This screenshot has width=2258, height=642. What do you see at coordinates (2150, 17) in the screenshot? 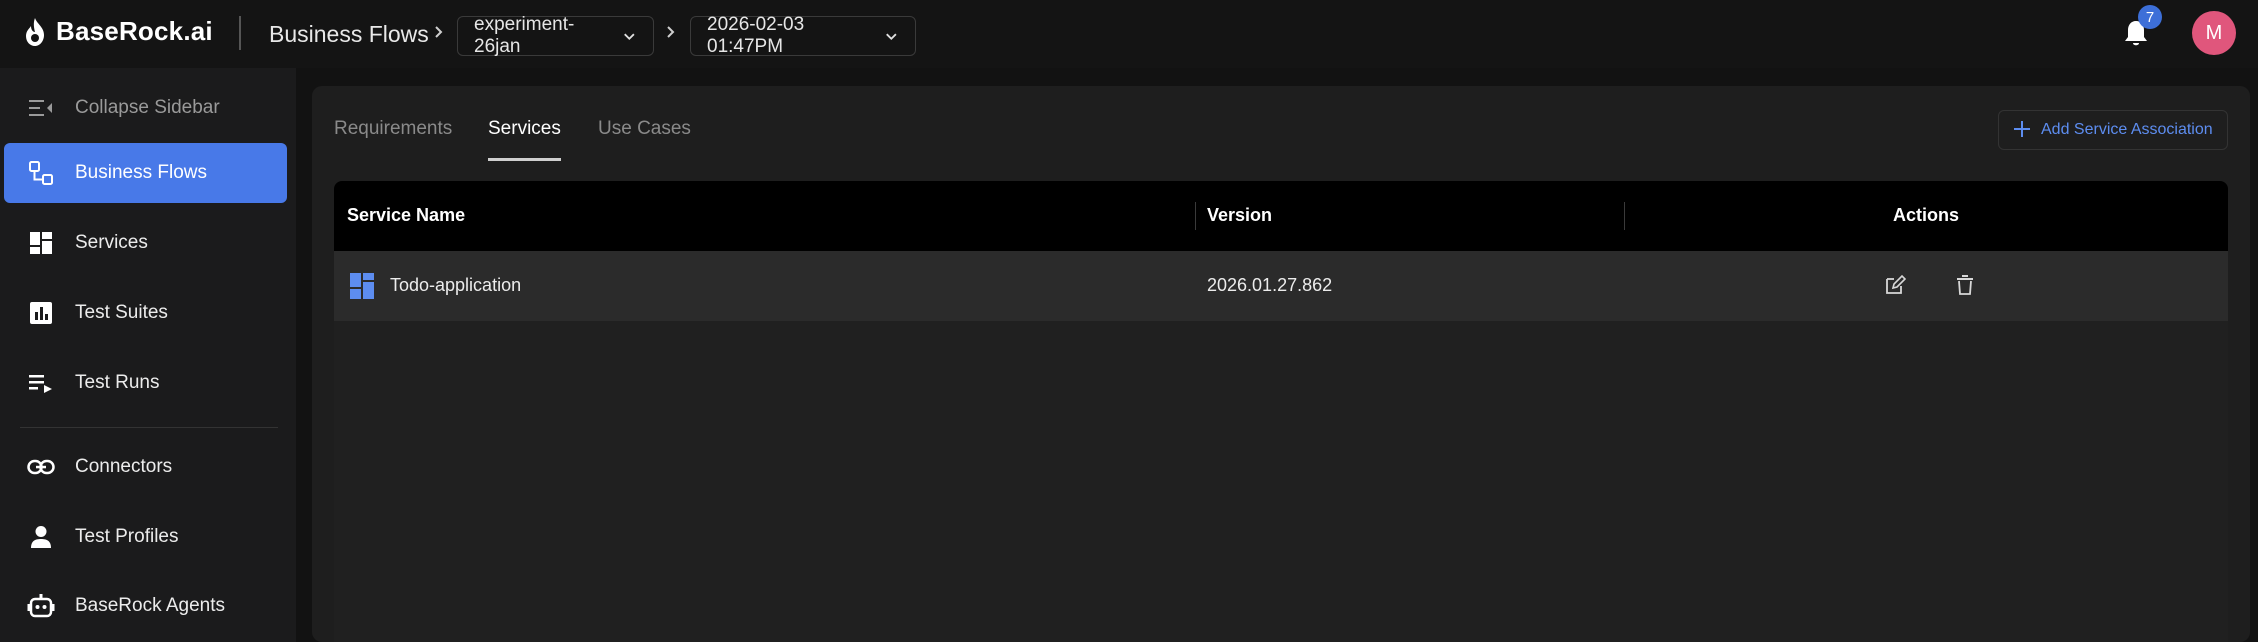
I see `notification-badge: 7` at bounding box center [2150, 17].